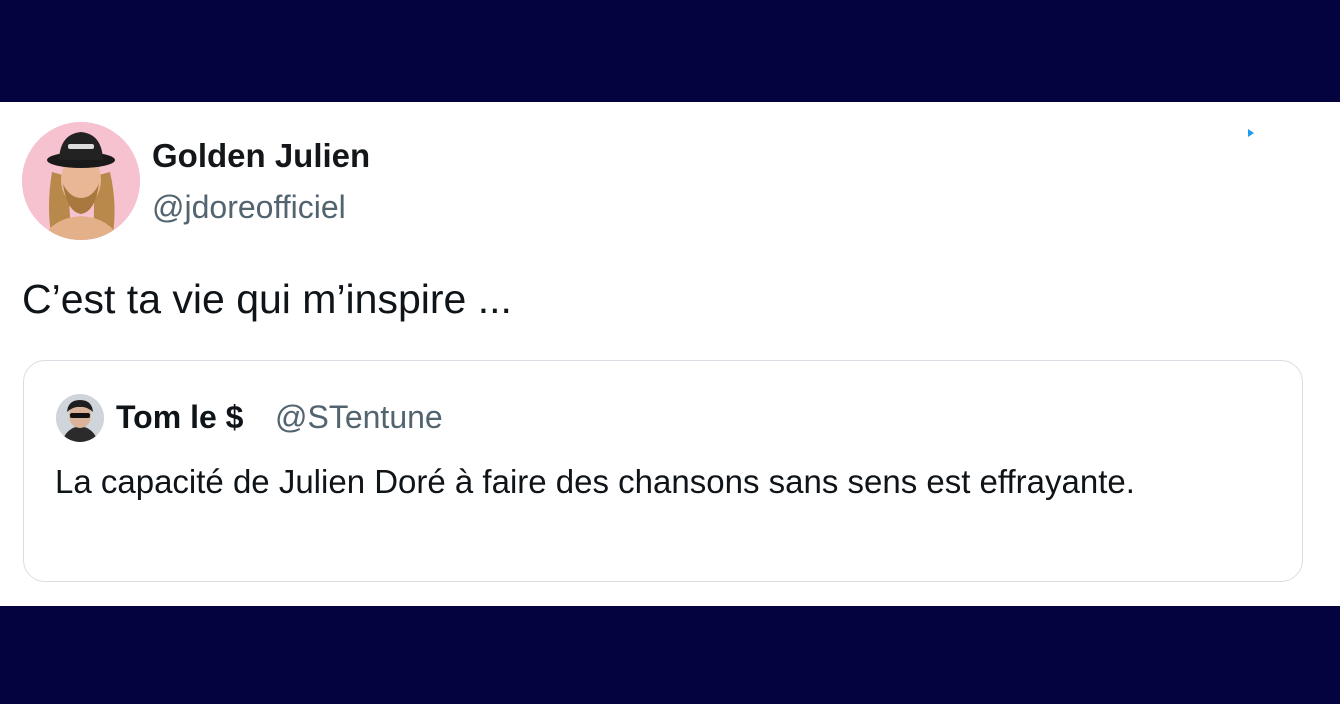  I want to click on author-display-name: Golden Julien, so click(261, 156).